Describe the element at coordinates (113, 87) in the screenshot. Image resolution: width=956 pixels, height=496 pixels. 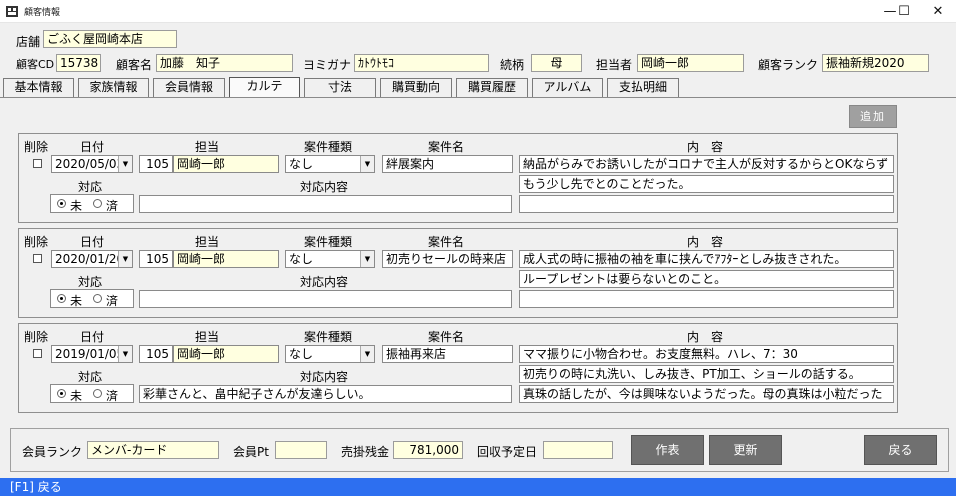
I see `tab-family-info: 家族情報` at that location.